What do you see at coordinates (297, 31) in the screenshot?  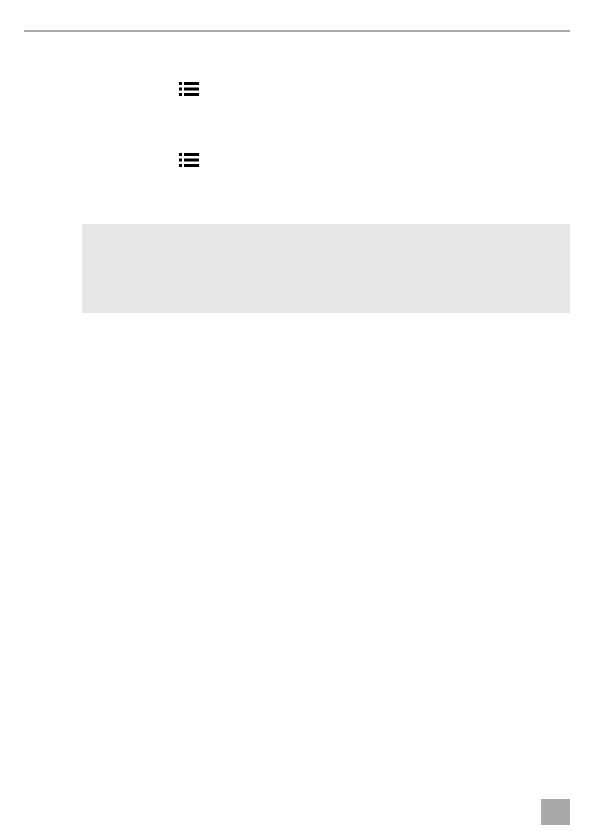 I see `header-rule` at bounding box center [297, 31].